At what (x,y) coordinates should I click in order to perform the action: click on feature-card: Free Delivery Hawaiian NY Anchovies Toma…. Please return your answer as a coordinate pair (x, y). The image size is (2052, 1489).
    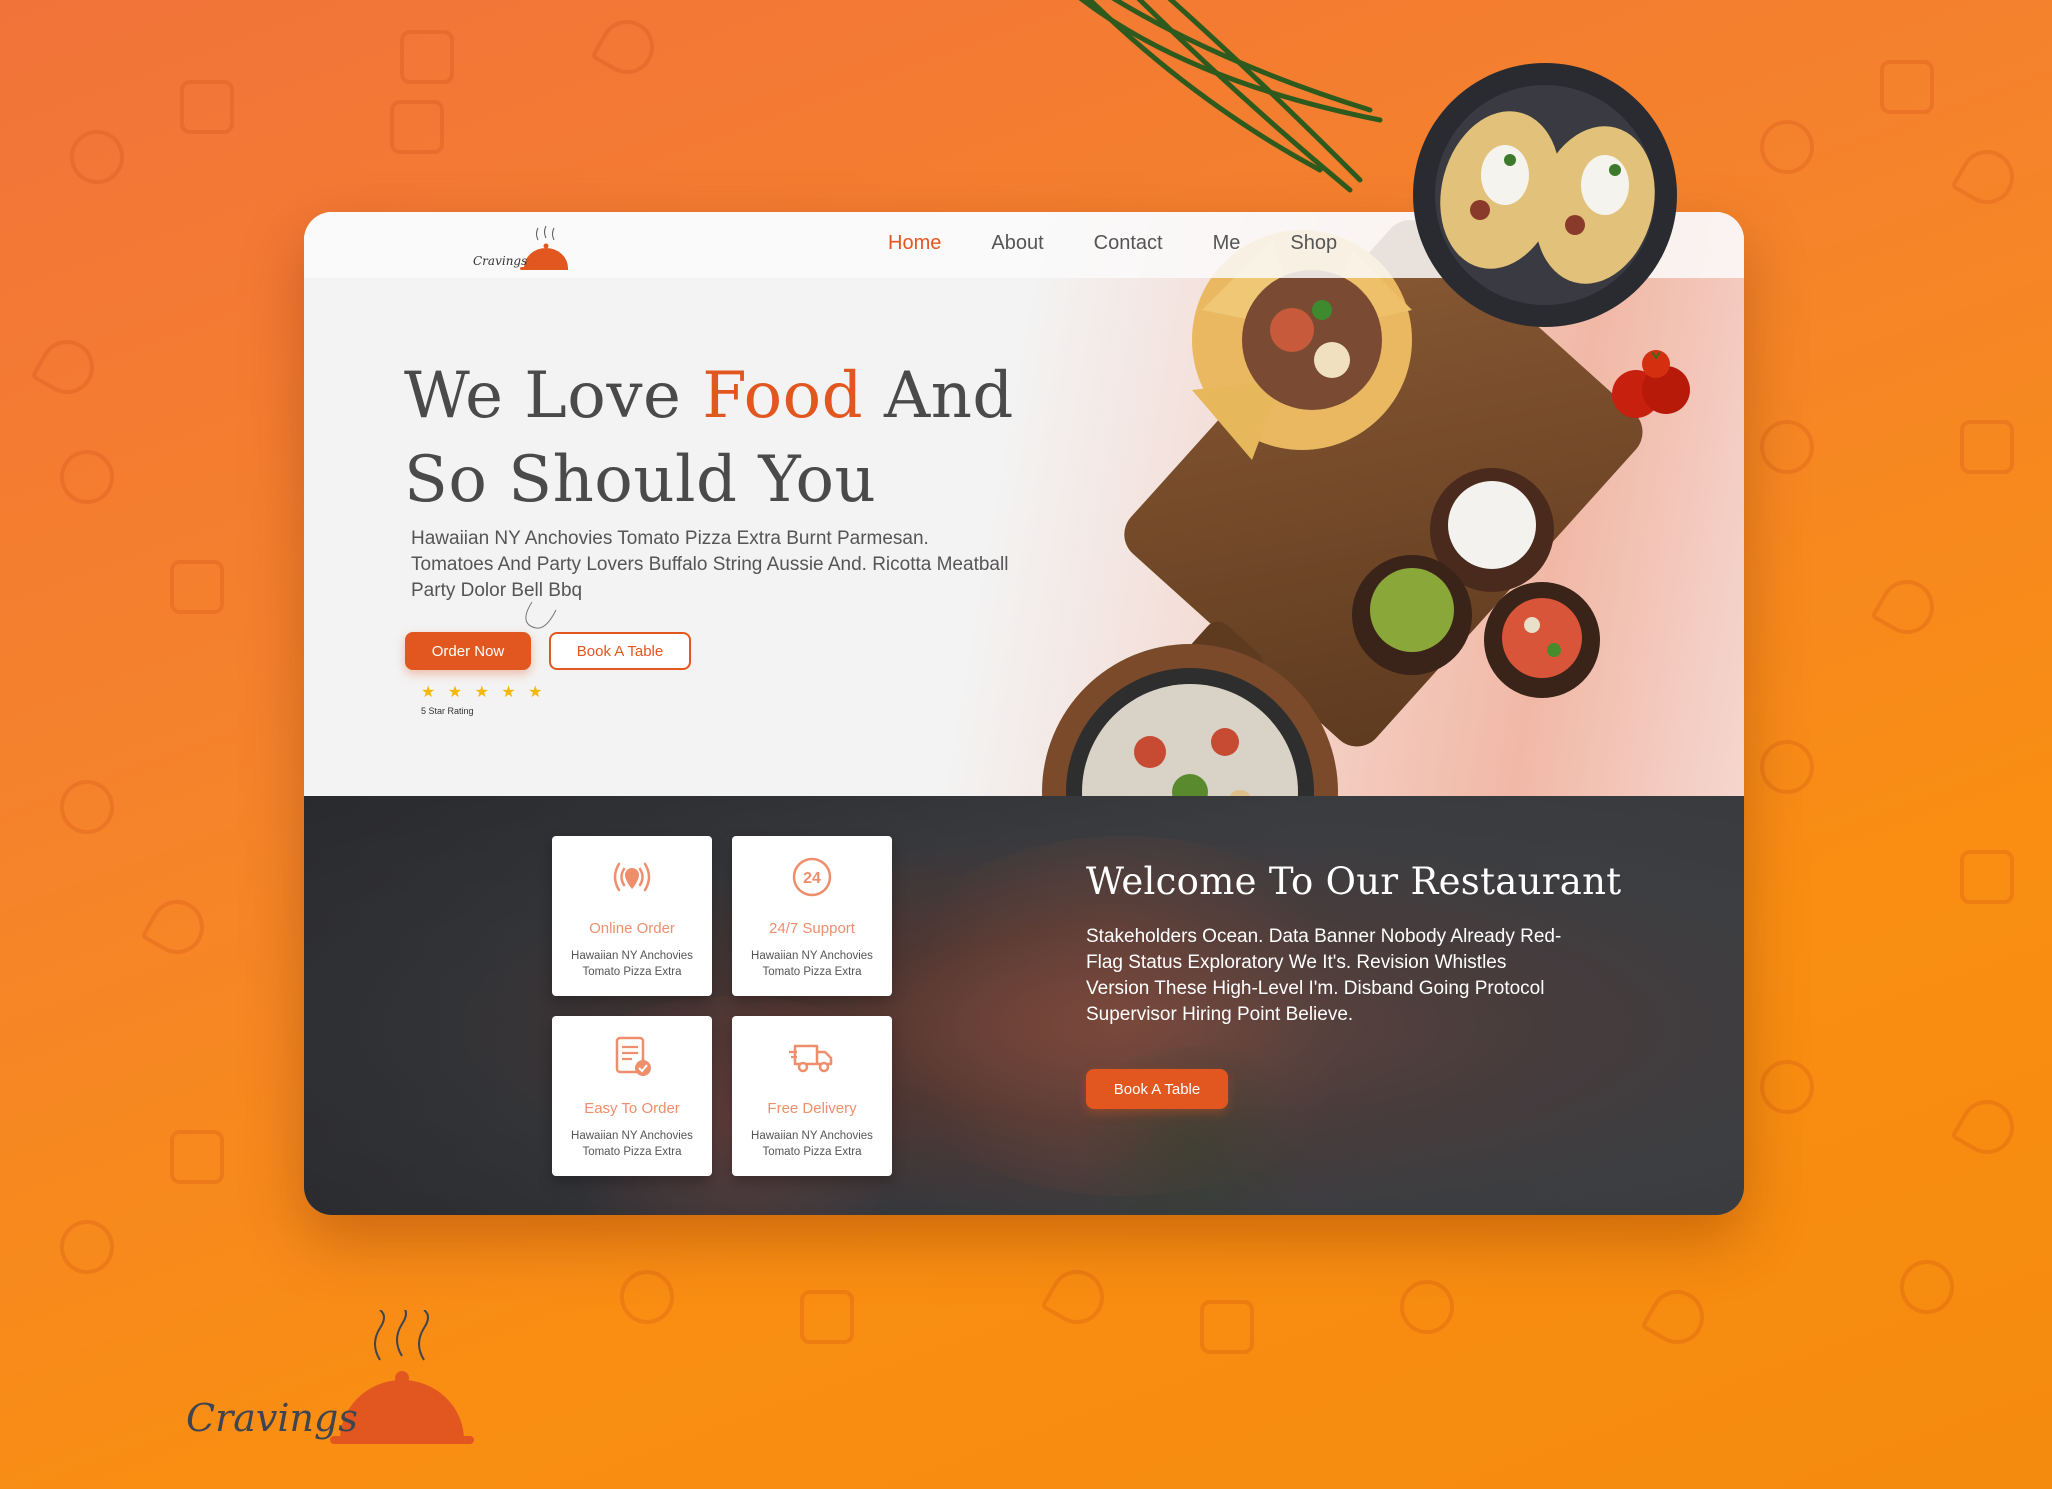
    Looking at the image, I should click on (812, 1096).